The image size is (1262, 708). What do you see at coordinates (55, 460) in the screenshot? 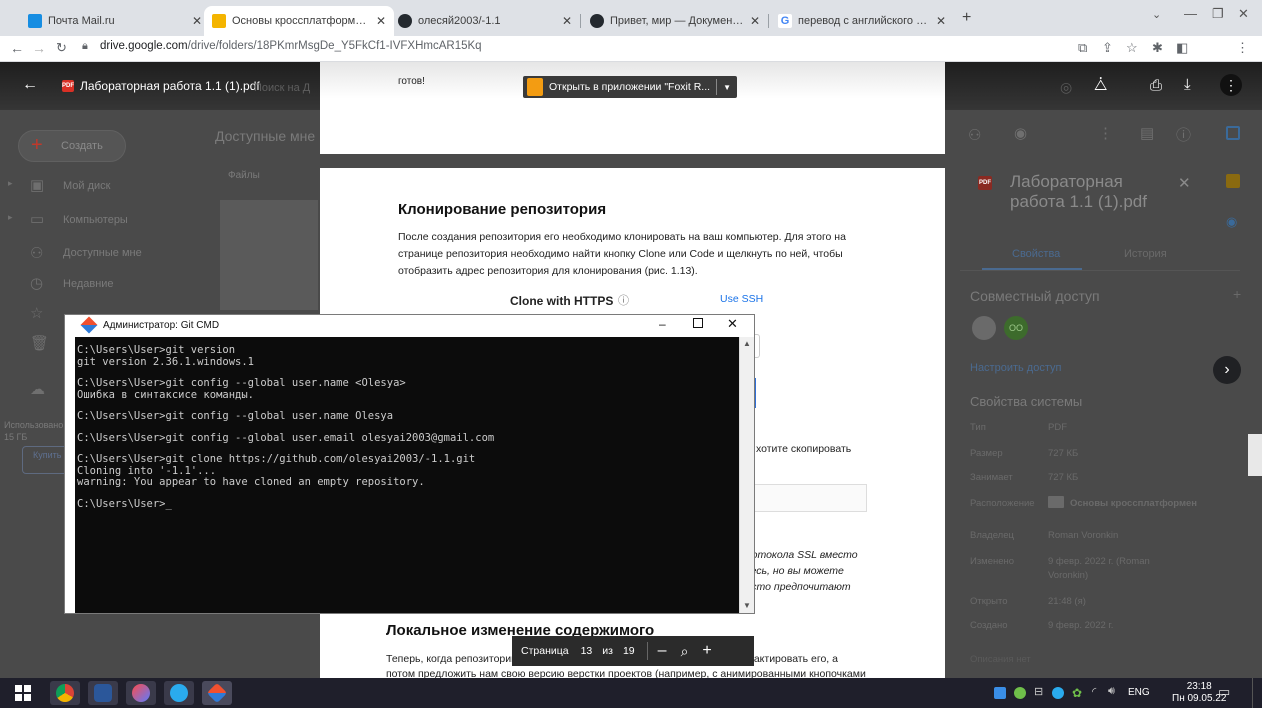
I see `buy-storage-button: Купить место` at bounding box center [55, 460].